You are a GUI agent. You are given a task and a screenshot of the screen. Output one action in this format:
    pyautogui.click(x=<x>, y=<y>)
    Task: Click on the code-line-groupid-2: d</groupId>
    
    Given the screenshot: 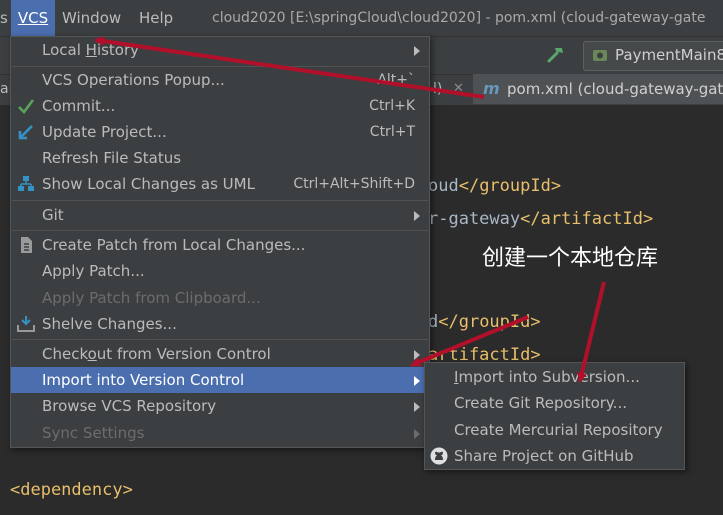 What is the action you would take?
    pyautogui.click(x=484, y=322)
    